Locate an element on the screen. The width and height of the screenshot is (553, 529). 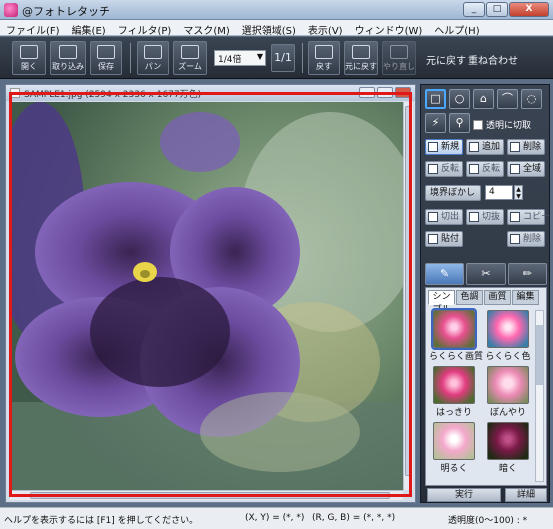
select-all-icon is located at coordinates (515, 169).